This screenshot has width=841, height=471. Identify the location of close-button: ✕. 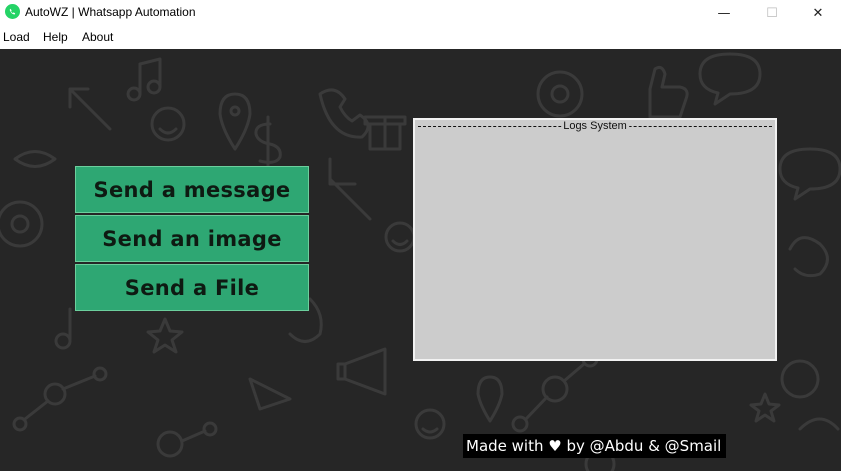
(818, 13).